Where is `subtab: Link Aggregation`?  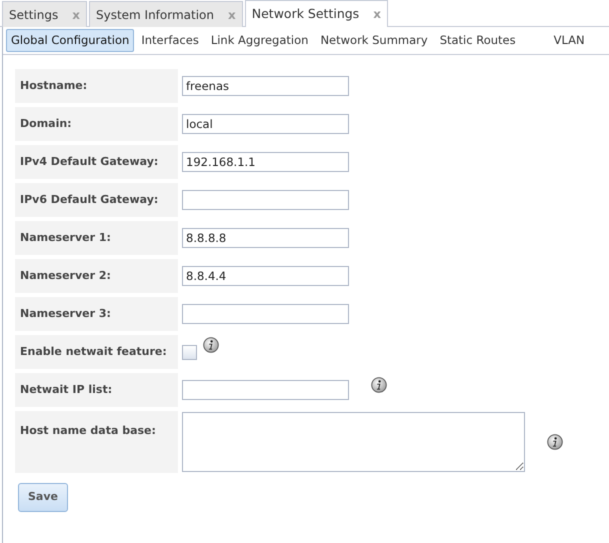
subtab: Link Aggregation is located at coordinates (260, 40).